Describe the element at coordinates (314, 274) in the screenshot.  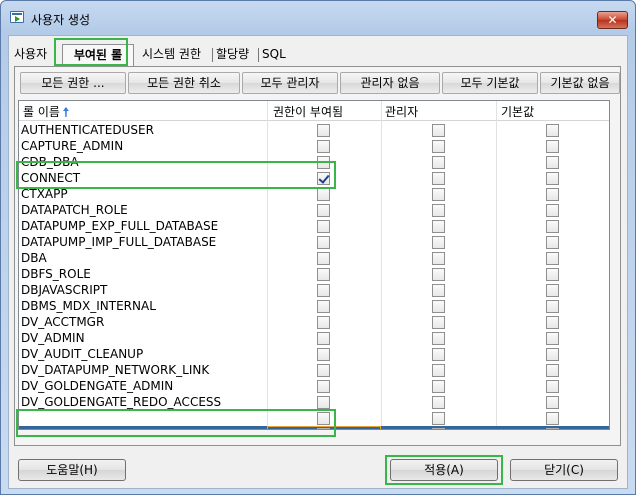
I see `table-row: DBFS_ROLE` at that location.